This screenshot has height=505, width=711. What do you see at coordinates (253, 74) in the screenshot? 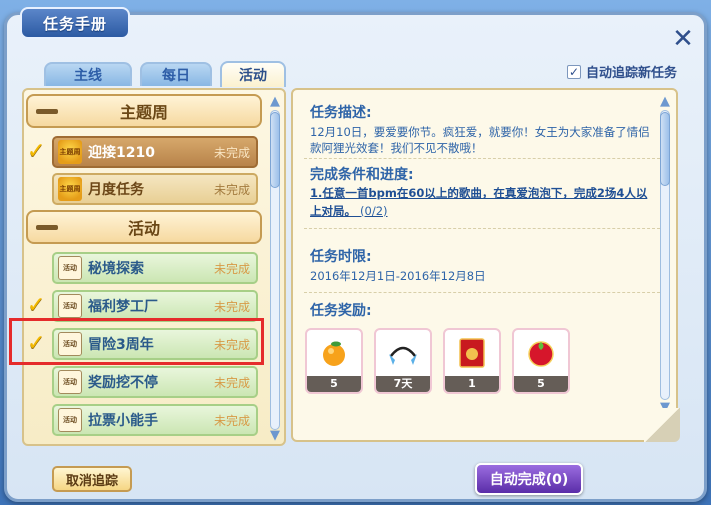
I see `tab-event: 活动` at bounding box center [253, 74].